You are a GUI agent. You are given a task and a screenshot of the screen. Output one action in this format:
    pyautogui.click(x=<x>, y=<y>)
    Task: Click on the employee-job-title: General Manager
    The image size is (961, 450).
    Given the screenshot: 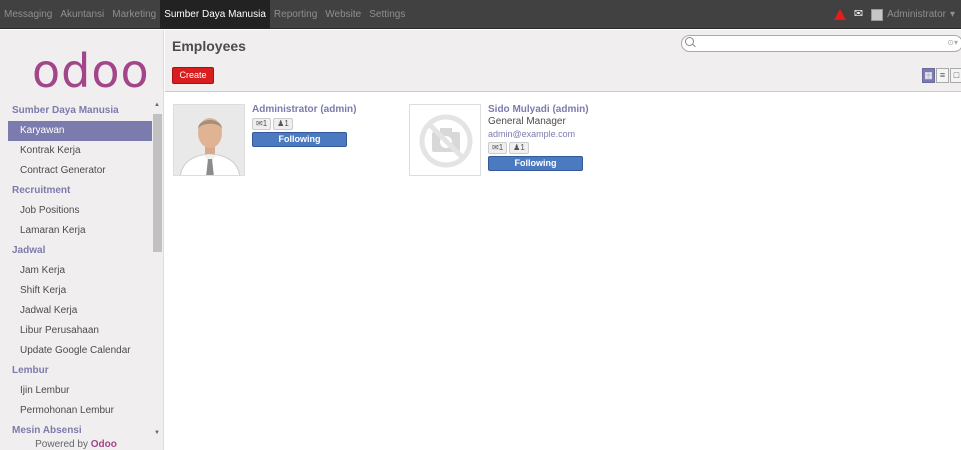 What is the action you would take?
    pyautogui.click(x=527, y=121)
    